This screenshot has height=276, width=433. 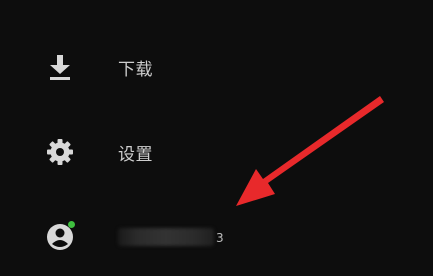 I want to click on account-name: 3, so click(x=171, y=237).